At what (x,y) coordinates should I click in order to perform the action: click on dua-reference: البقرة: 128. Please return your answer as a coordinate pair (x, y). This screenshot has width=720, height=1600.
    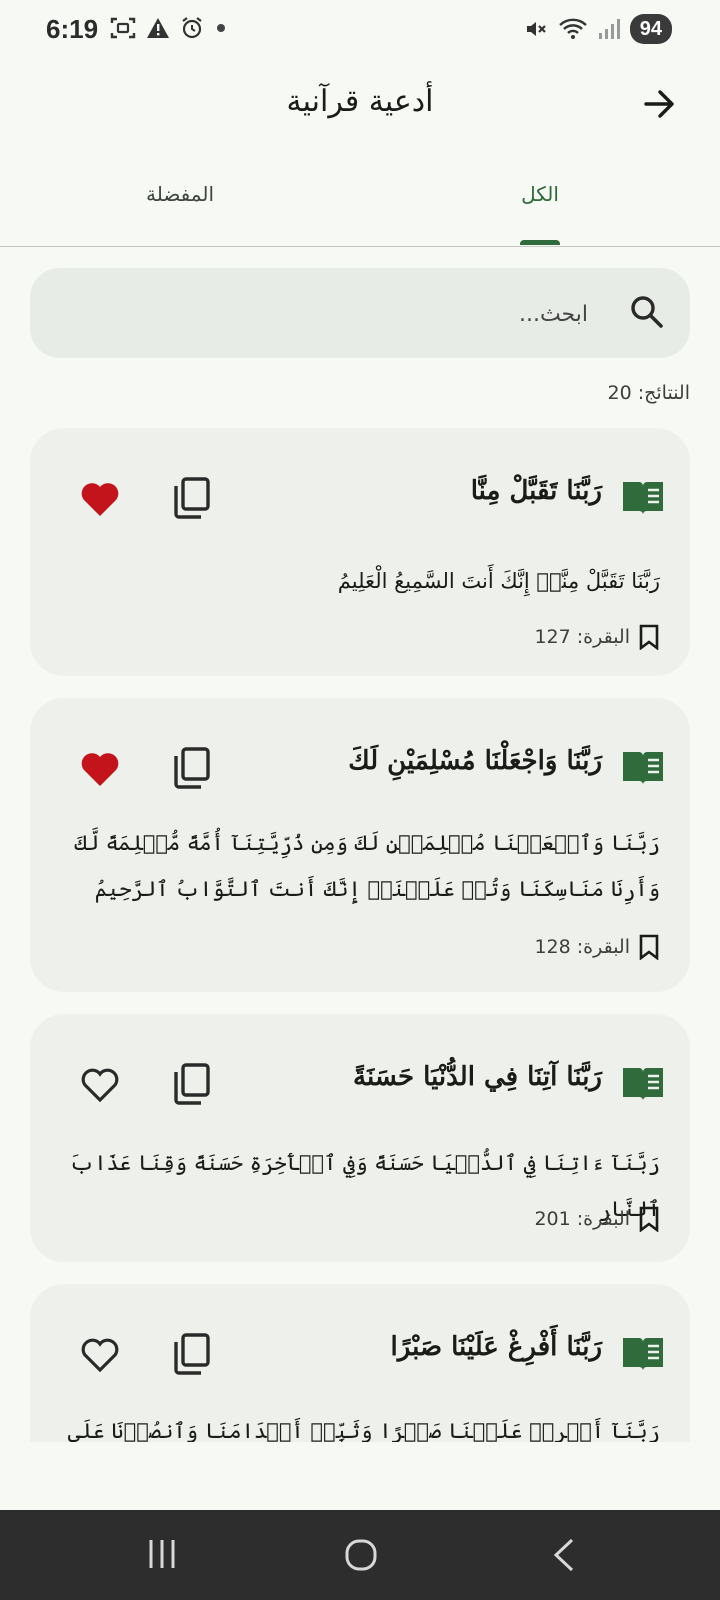
    Looking at the image, I should click on (597, 947).